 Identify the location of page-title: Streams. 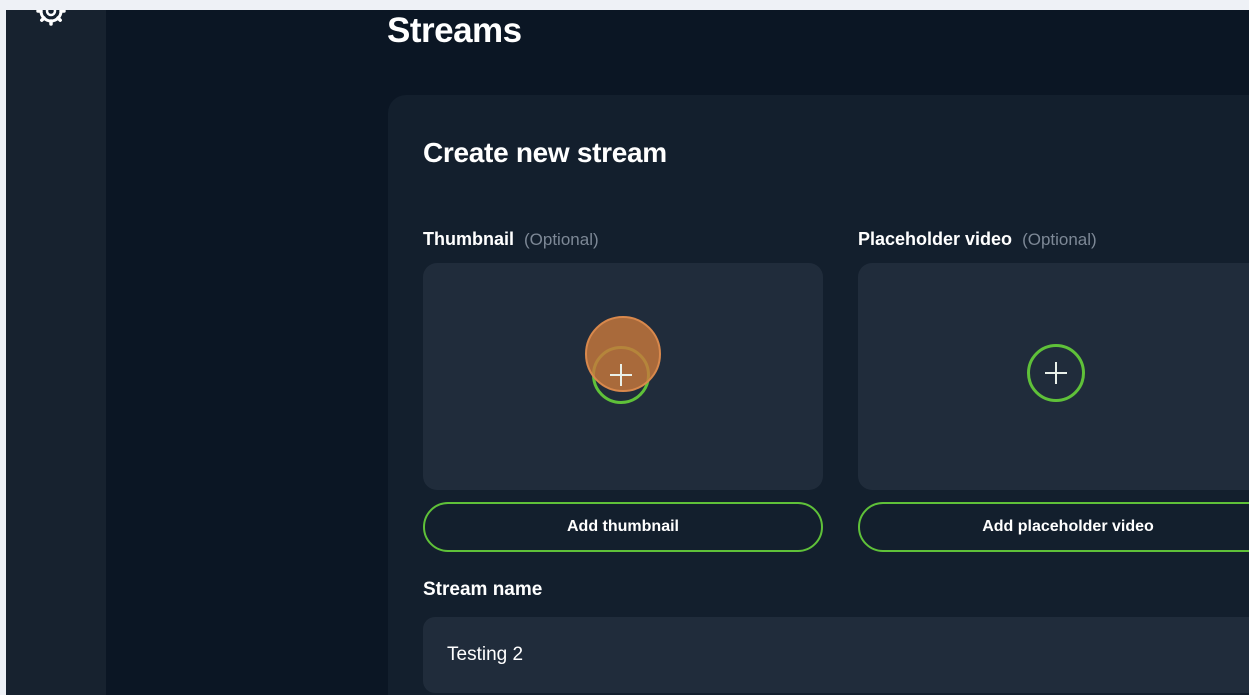
(454, 30).